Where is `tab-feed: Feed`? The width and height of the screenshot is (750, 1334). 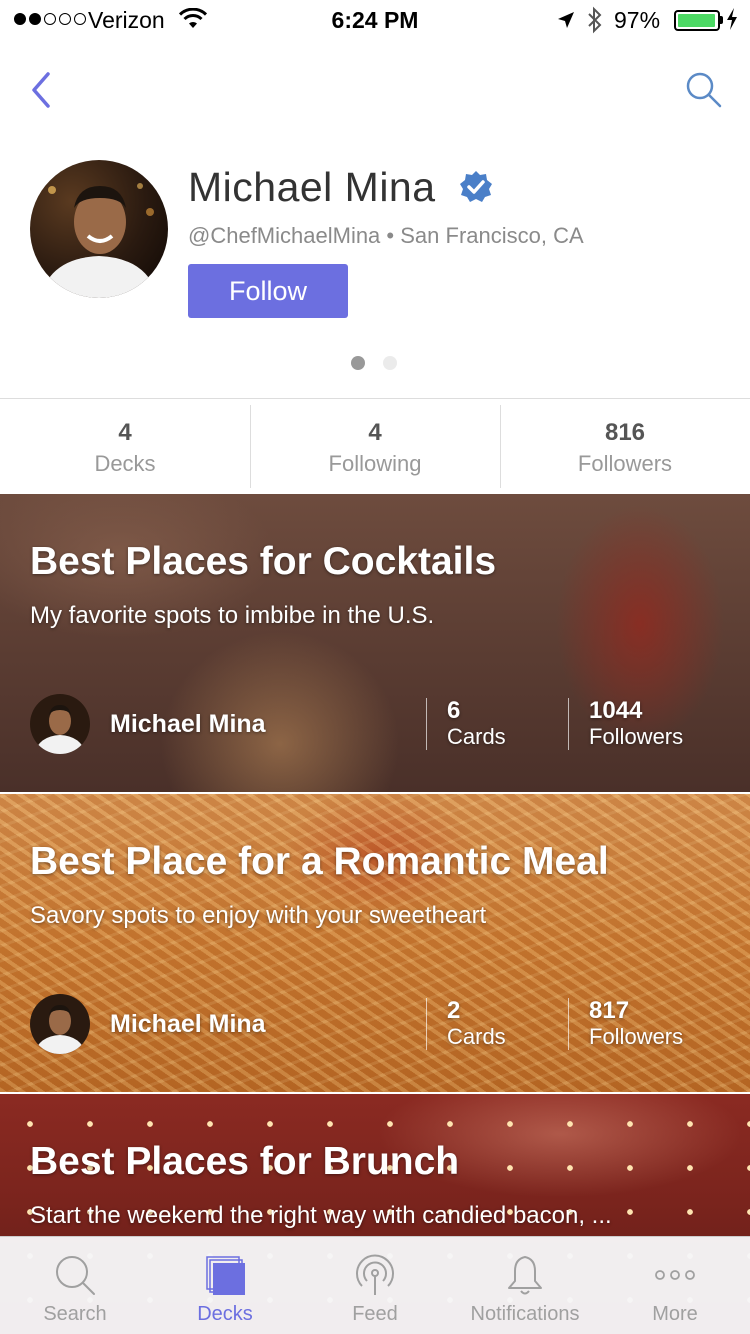
tab-feed: Feed is located at coordinates (375, 1285).